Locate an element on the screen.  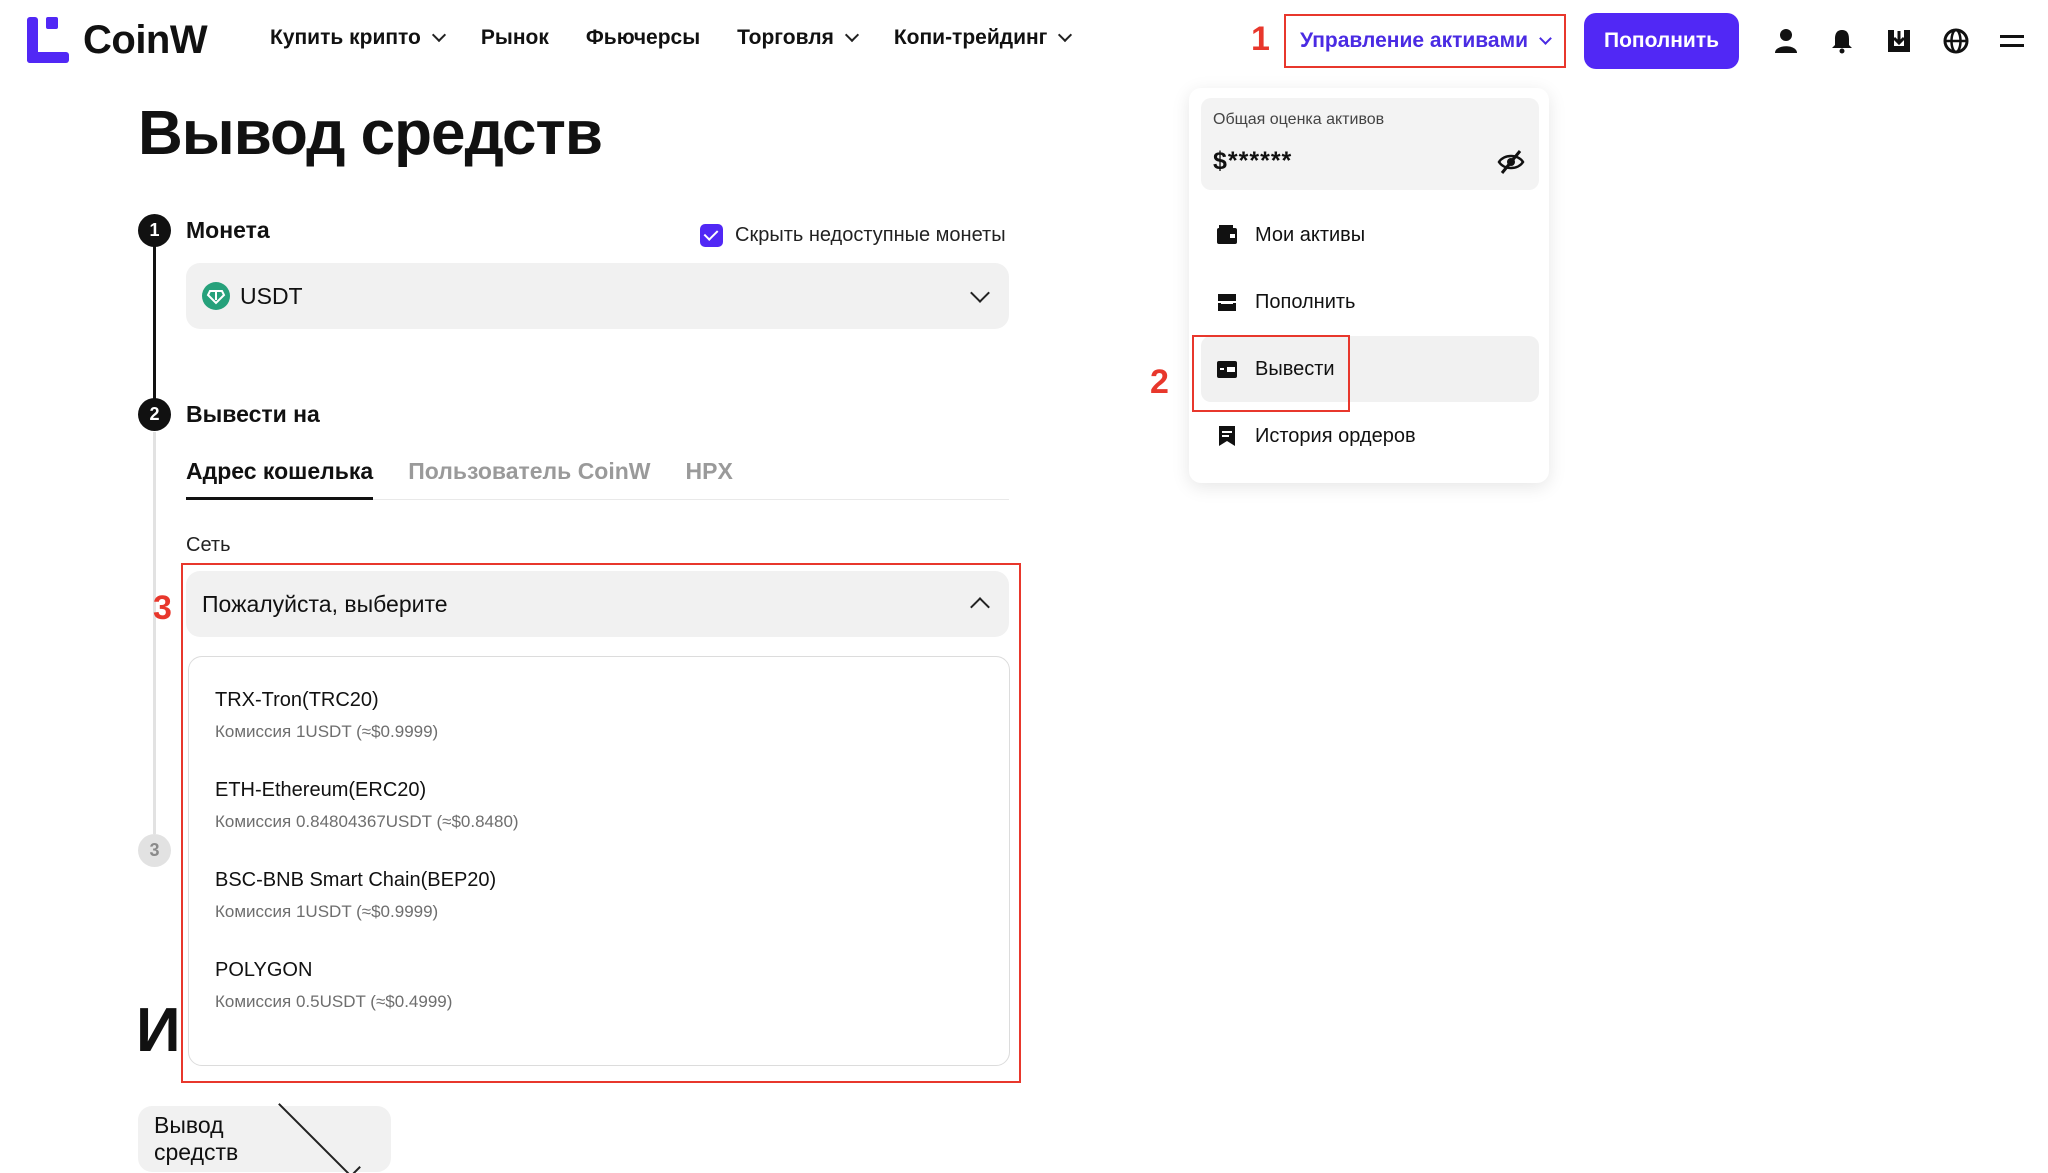
tab-coinw-user: Пользователь CoinW is located at coordinates (529, 479).